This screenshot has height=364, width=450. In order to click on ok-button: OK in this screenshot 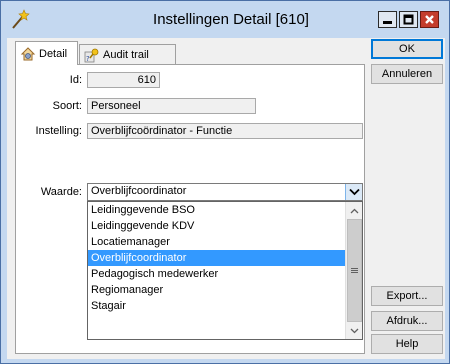, I will do `click(407, 49)`.